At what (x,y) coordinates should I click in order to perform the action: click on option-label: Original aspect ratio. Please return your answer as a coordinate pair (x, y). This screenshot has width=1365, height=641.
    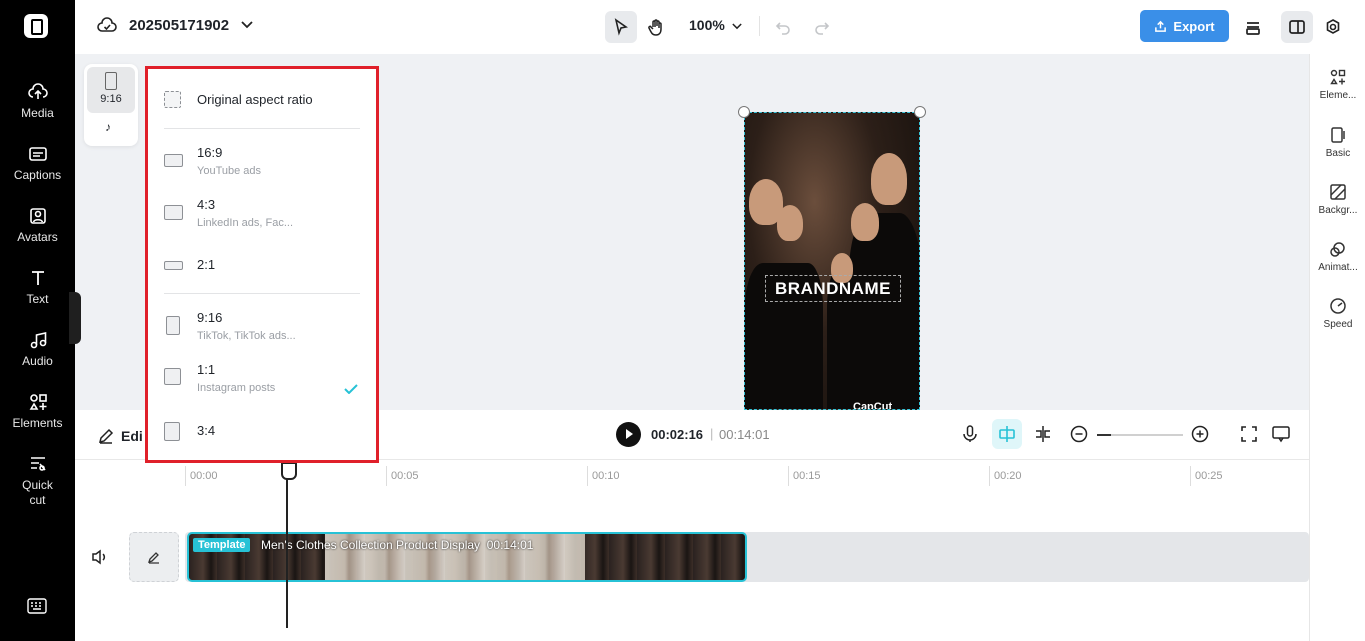
    Looking at the image, I should click on (255, 99).